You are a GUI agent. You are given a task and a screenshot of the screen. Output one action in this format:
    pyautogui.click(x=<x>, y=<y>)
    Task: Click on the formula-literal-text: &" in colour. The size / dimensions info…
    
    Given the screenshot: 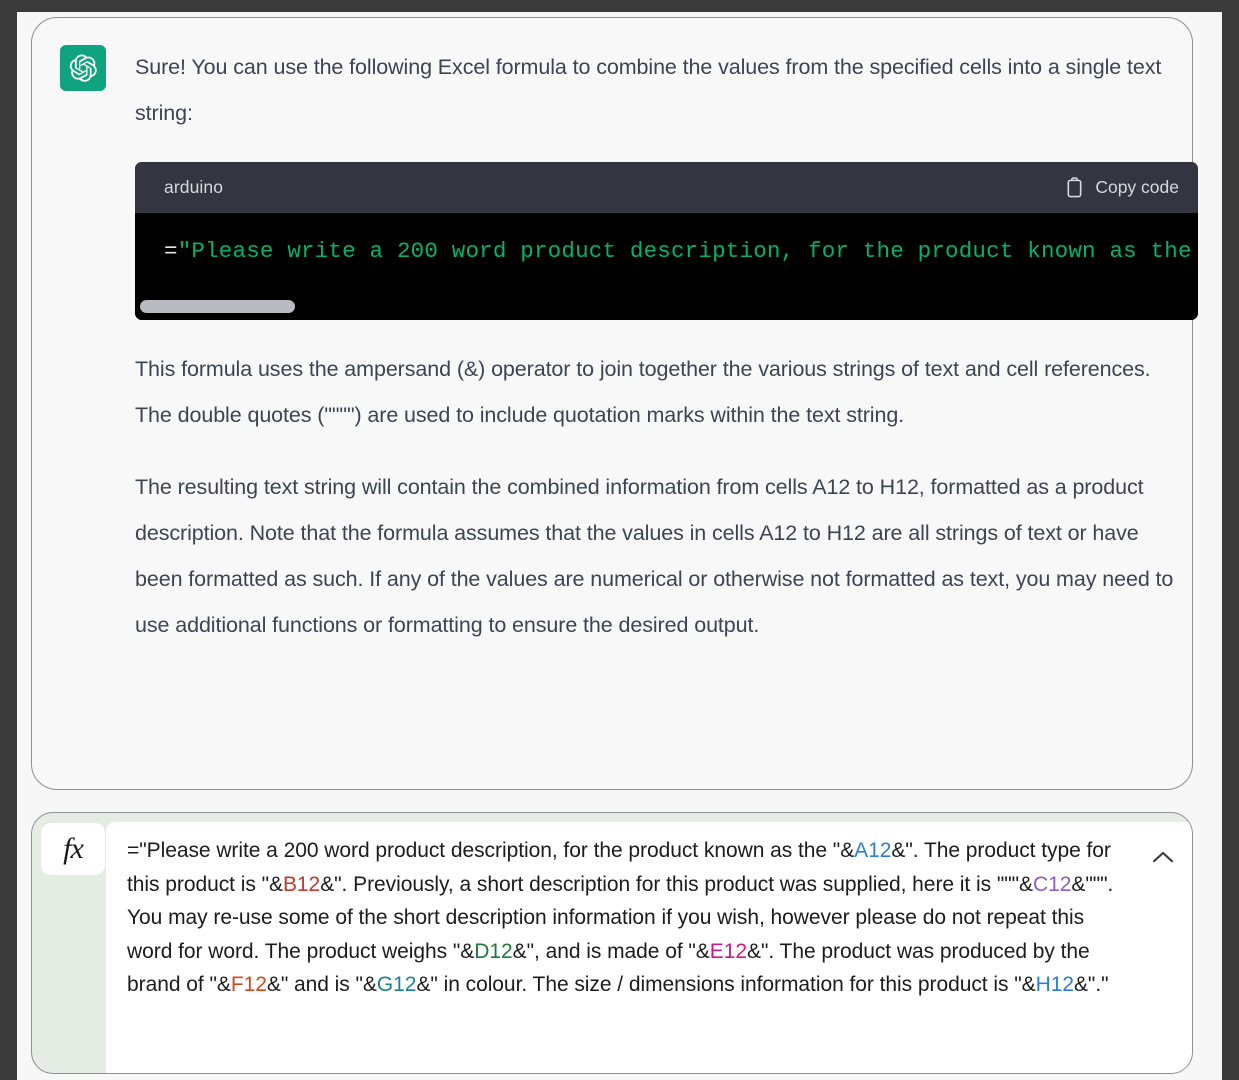 What is the action you would take?
    pyautogui.click(x=726, y=984)
    